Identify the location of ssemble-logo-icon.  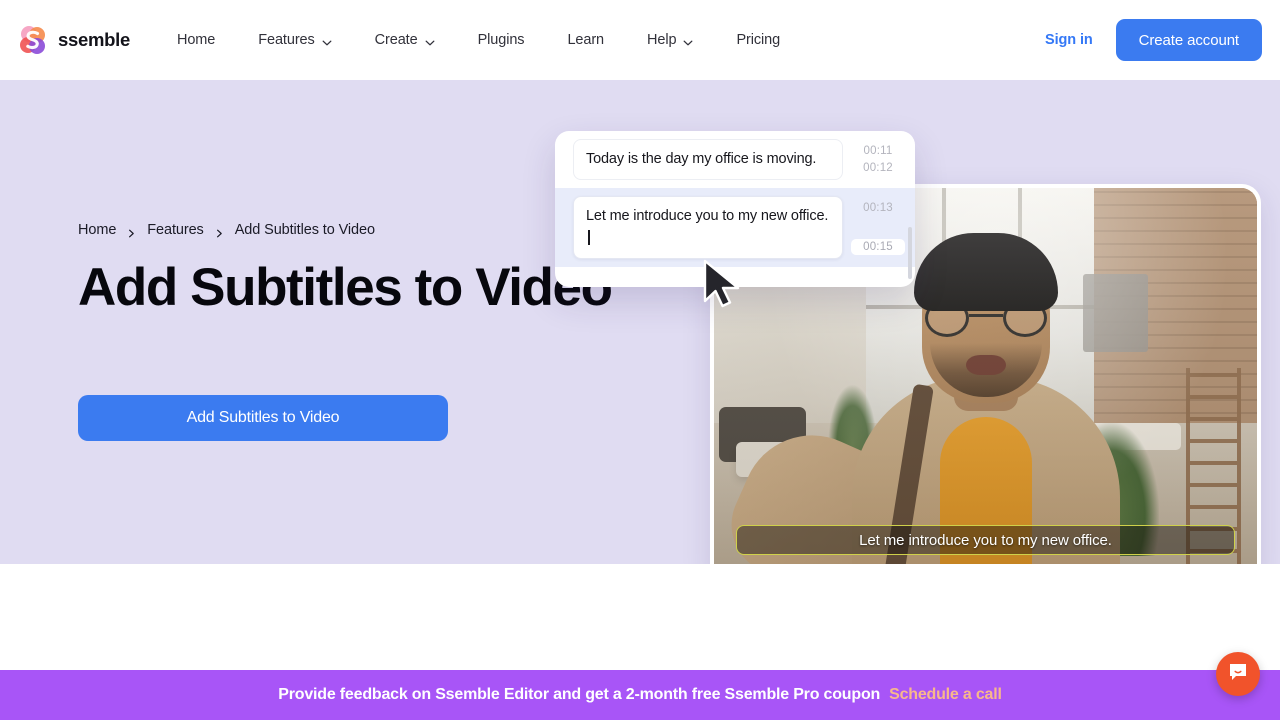
(33, 40).